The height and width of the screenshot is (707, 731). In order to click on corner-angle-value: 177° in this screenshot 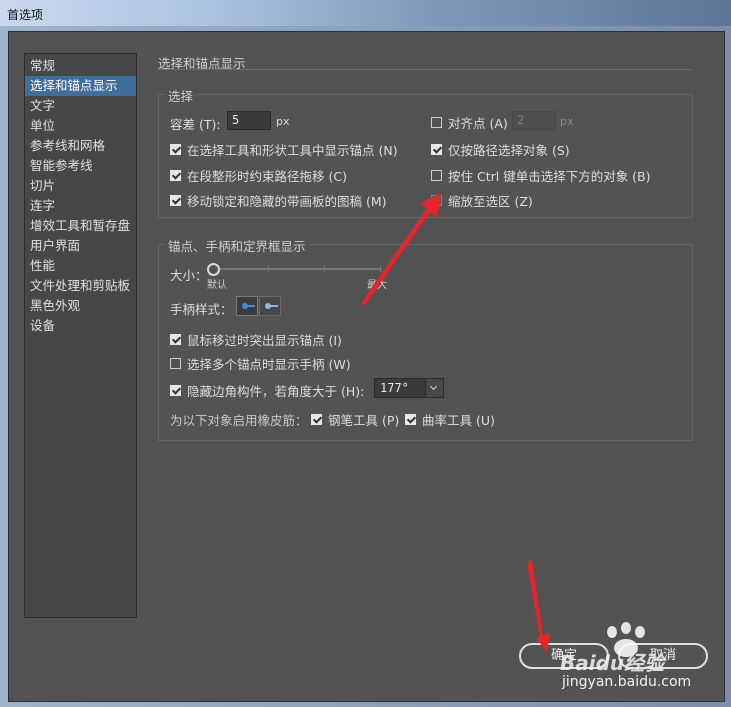, I will do `click(394, 388)`.